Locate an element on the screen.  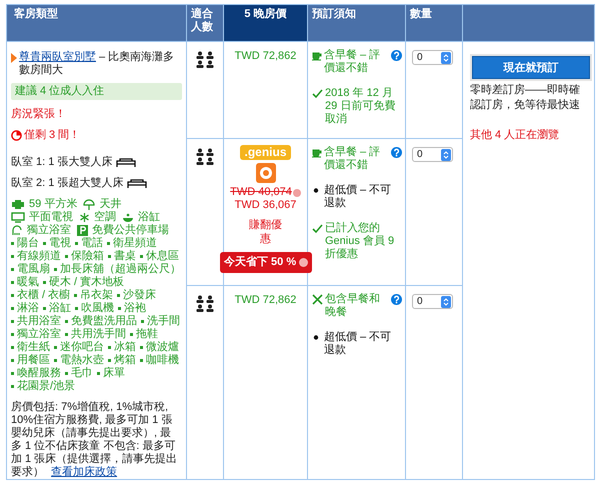
facility-text: 平面電視 is located at coordinates (51, 217).